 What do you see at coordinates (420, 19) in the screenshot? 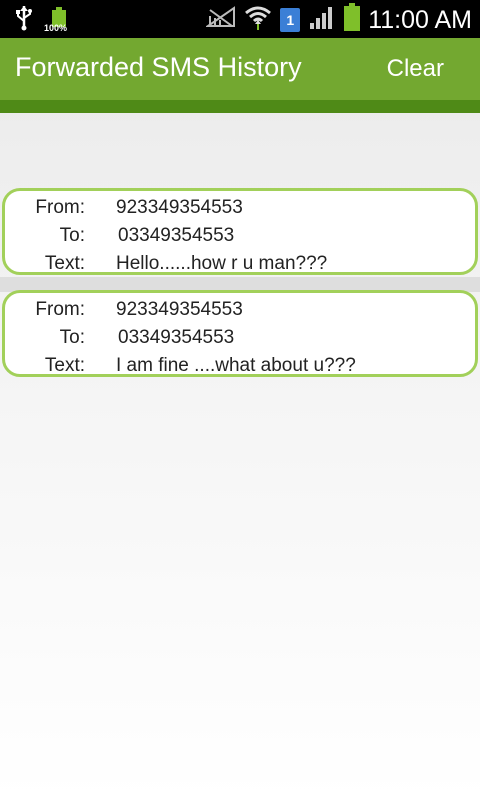
I see `clock-time: 11:00 AM` at bounding box center [420, 19].